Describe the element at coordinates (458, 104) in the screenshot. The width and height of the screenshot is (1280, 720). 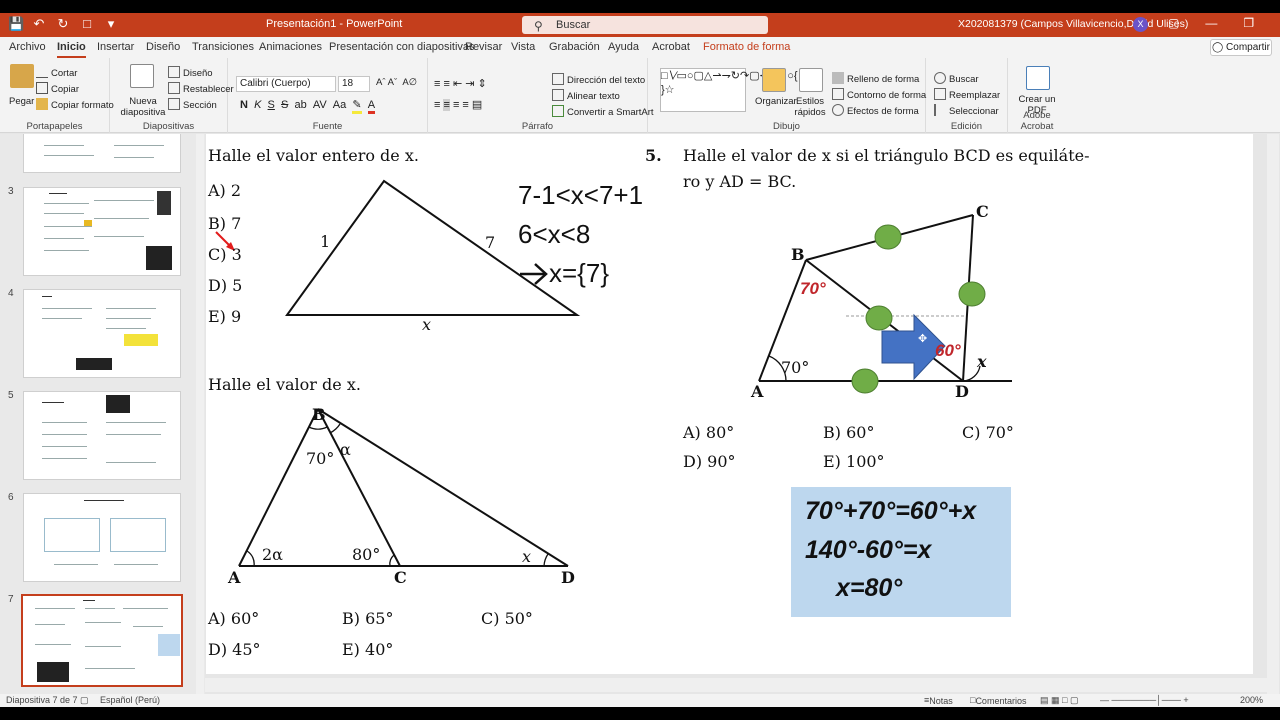
I see `align-buttons: ≡ ≡ ≡ ≡ ▤` at that location.